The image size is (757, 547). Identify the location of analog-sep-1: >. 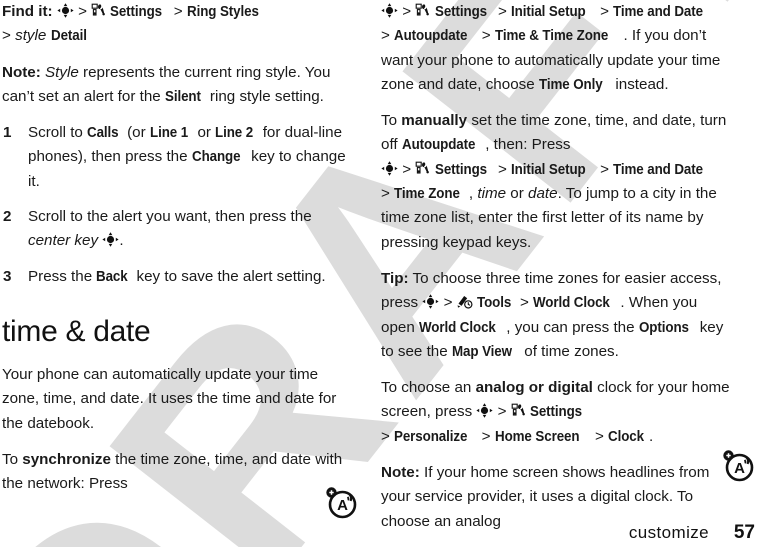
(502, 412).